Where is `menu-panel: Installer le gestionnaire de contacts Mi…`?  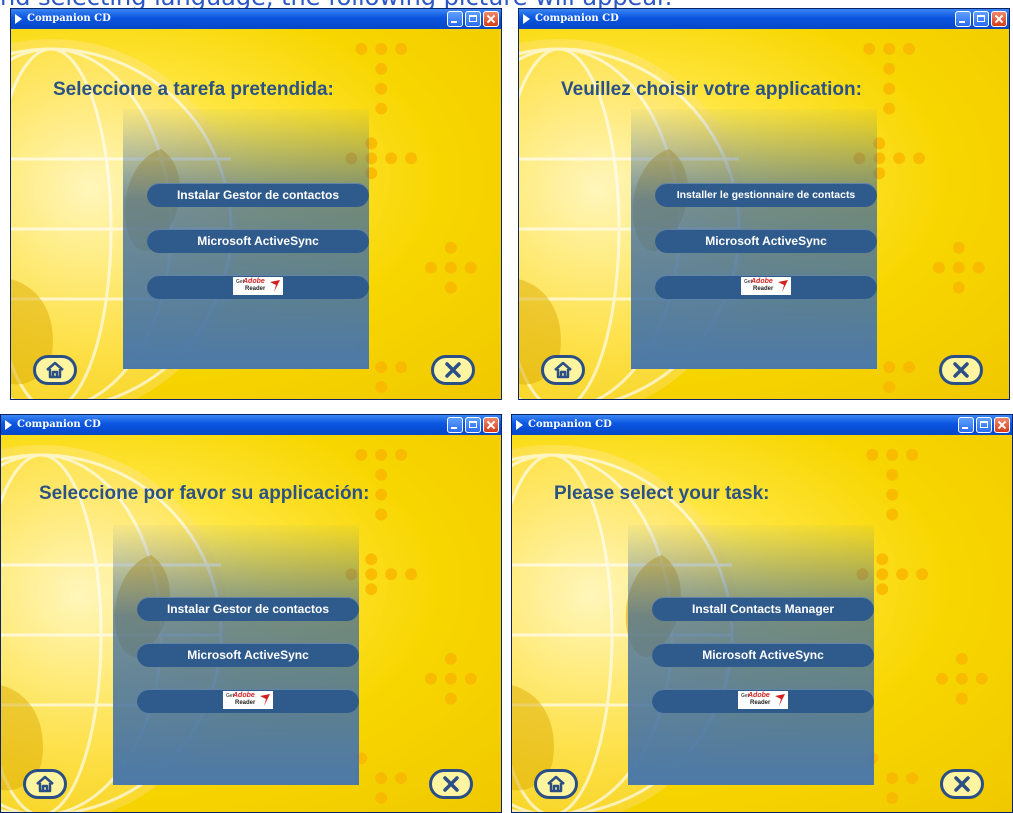
menu-panel: Installer le gestionnaire de contacts Mi… is located at coordinates (754, 239).